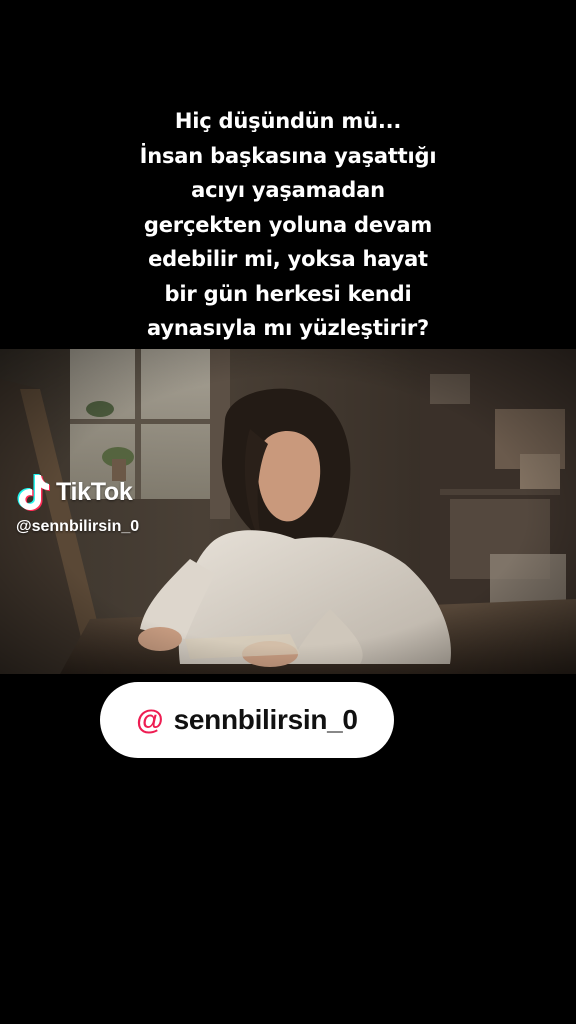  What do you see at coordinates (288, 328) in the screenshot?
I see `caption-line: aynasıyla mı yüzleştirir?` at bounding box center [288, 328].